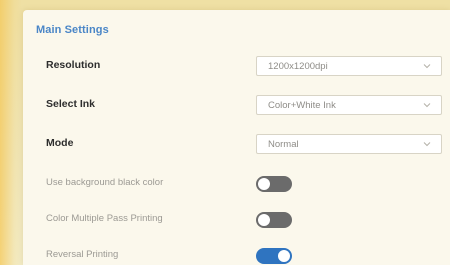  What do you see at coordinates (302, 105) in the screenshot?
I see `select-ink-value: Color+White Ink` at bounding box center [302, 105].